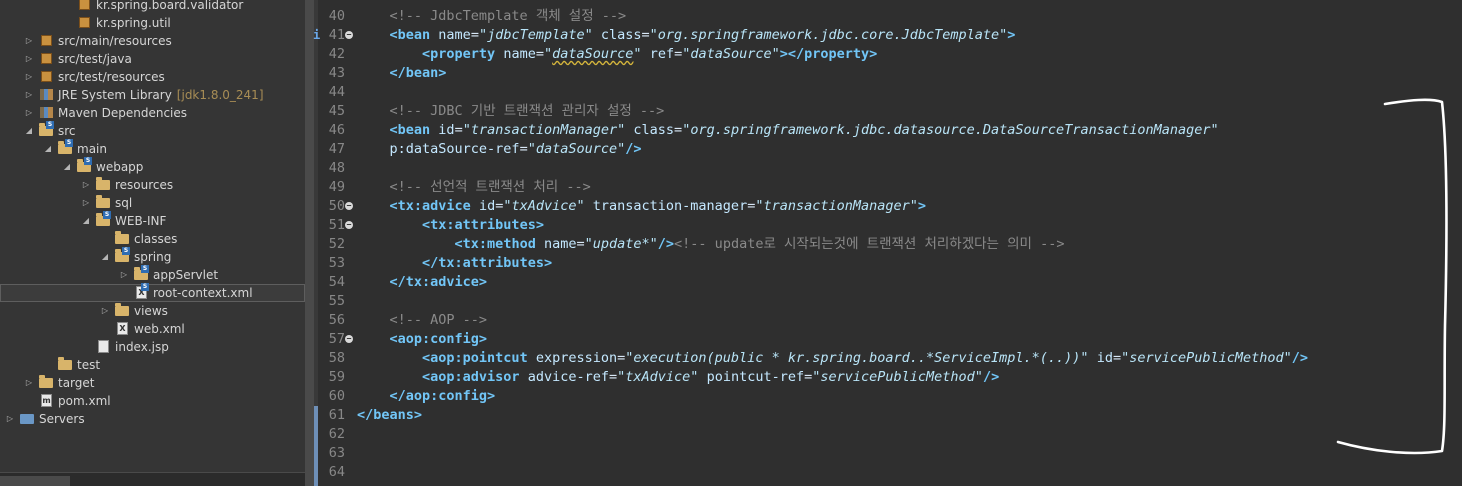  What do you see at coordinates (888, 301) in the screenshot?
I see `code-line: 55` at bounding box center [888, 301].